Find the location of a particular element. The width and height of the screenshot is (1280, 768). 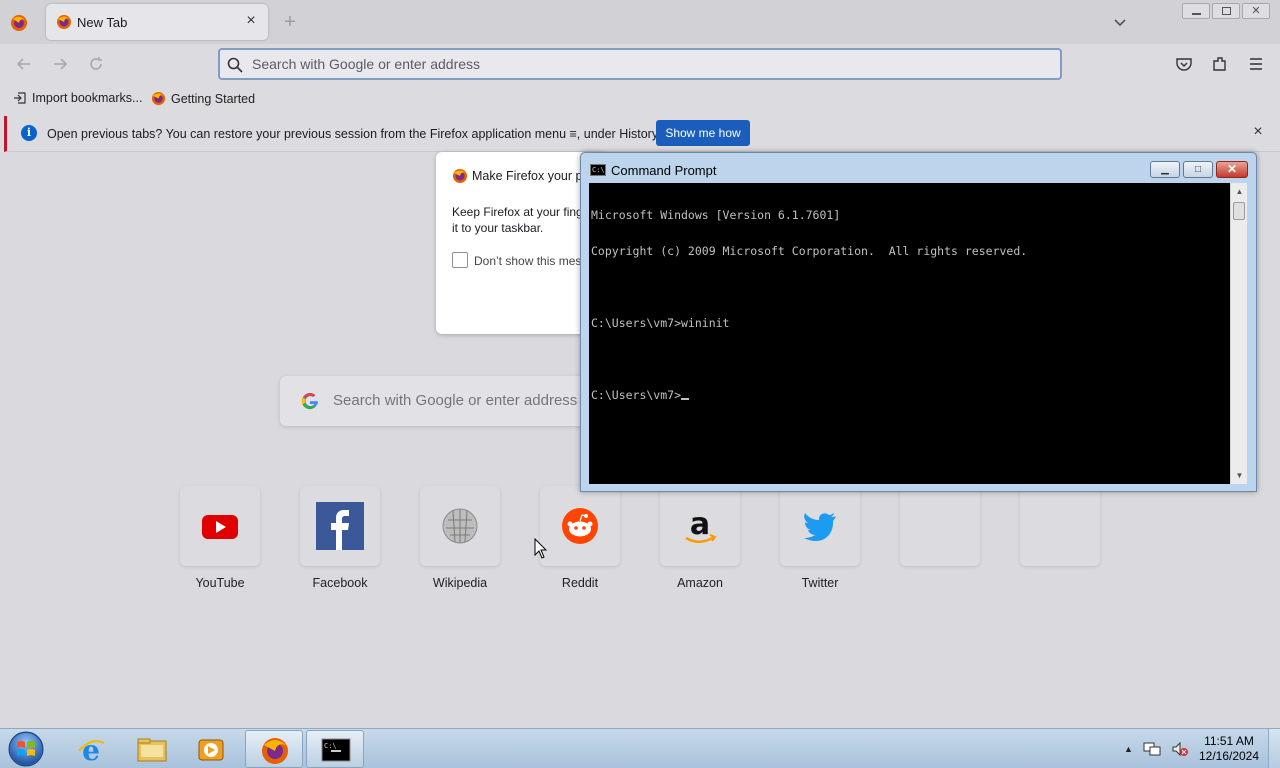

scroll-down-arrow-icon: ▼ is located at coordinates (1239, 475).